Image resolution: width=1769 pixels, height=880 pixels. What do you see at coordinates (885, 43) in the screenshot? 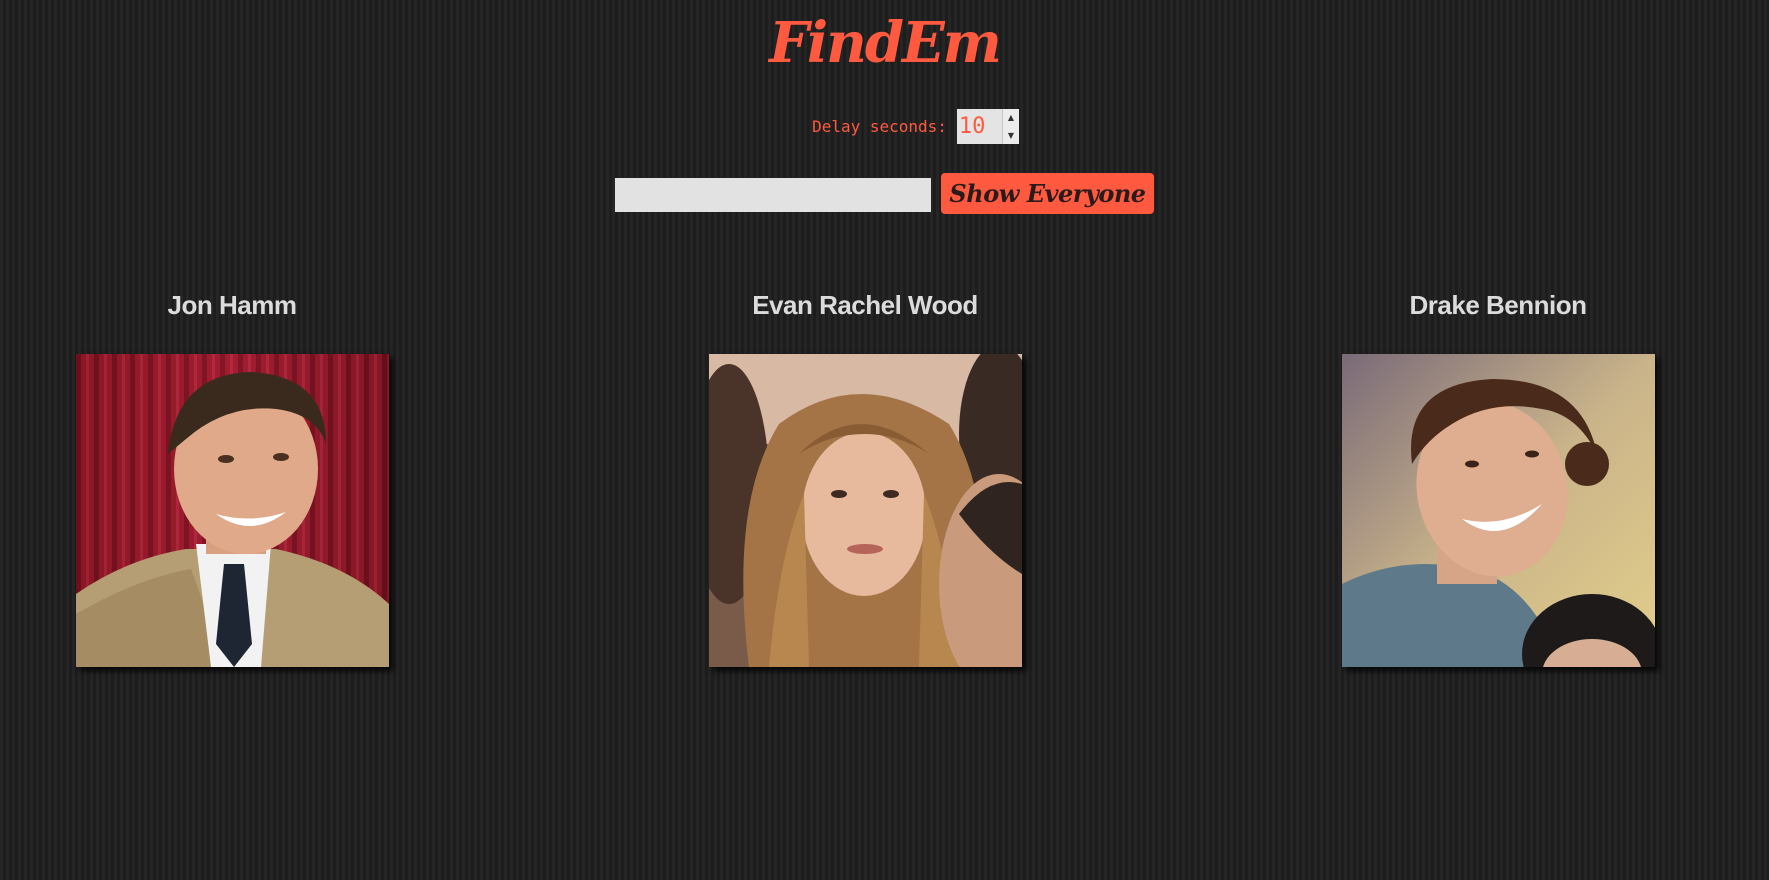
I see `app-logo: FindEm` at bounding box center [885, 43].